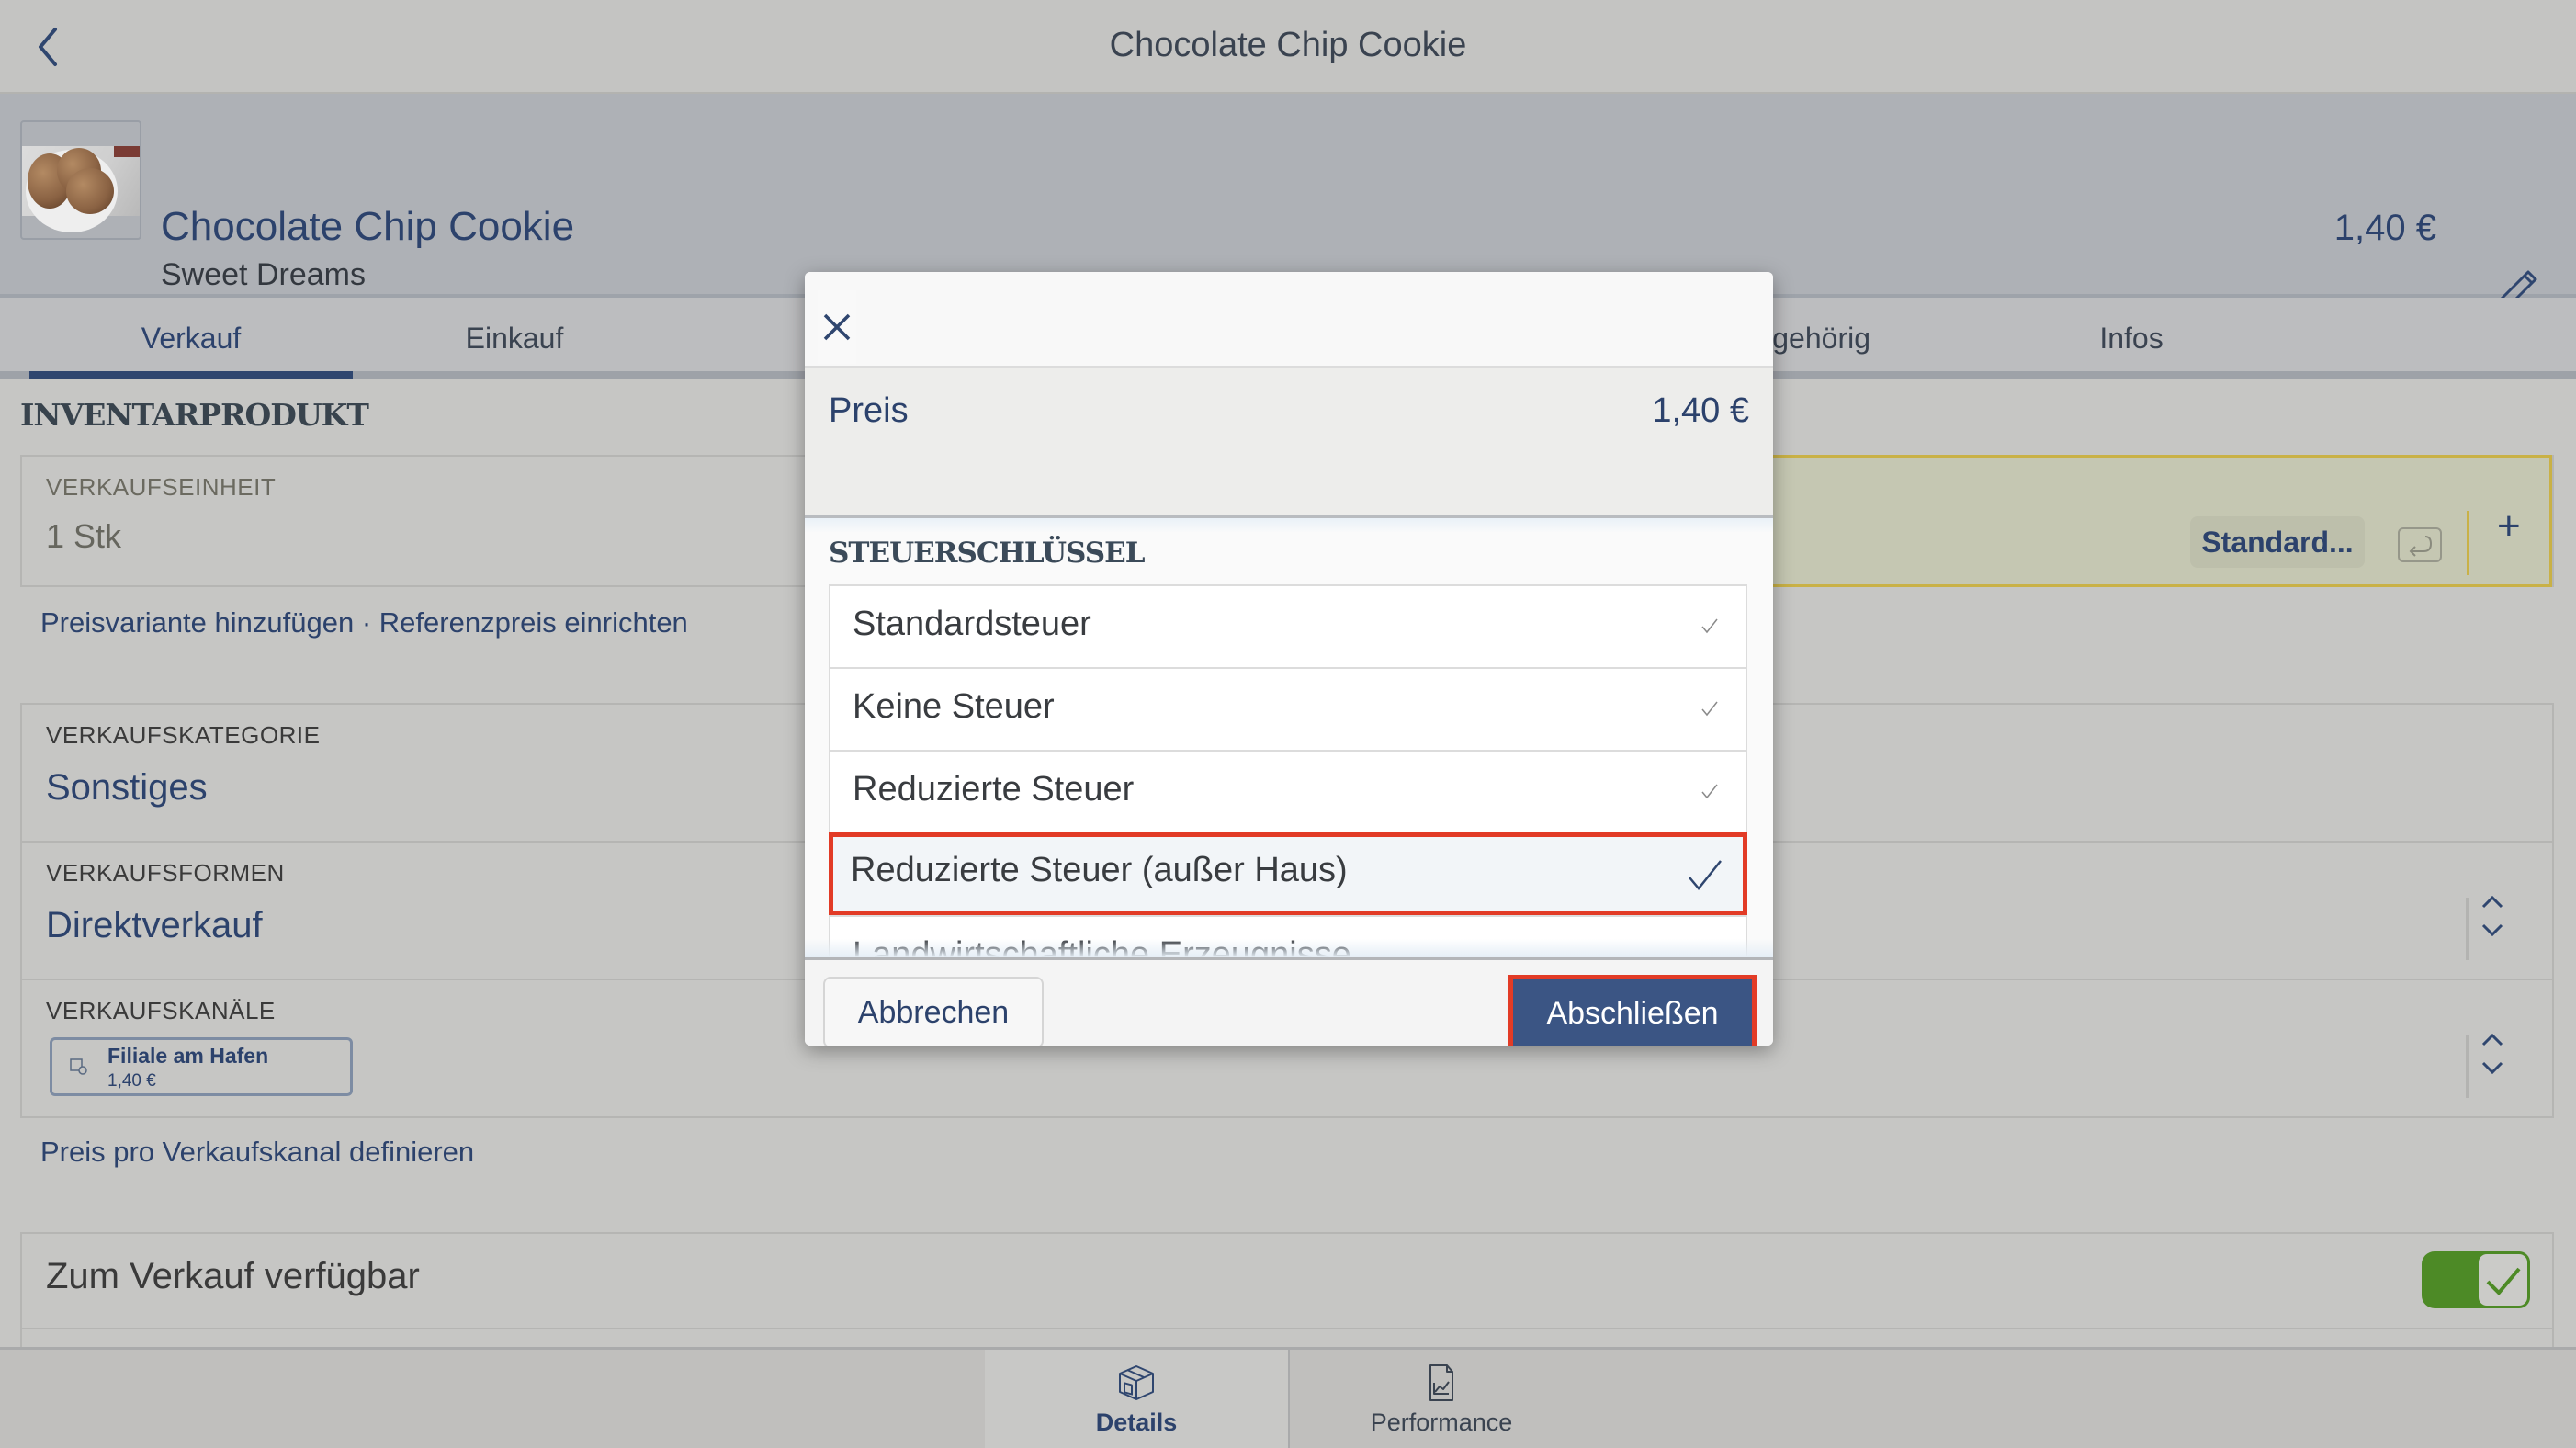 The width and height of the screenshot is (2576, 1448). What do you see at coordinates (131, 1081) in the screenshot?
I see `channel-chip-price: 1,40 €` at bounding box center [131, 1081].